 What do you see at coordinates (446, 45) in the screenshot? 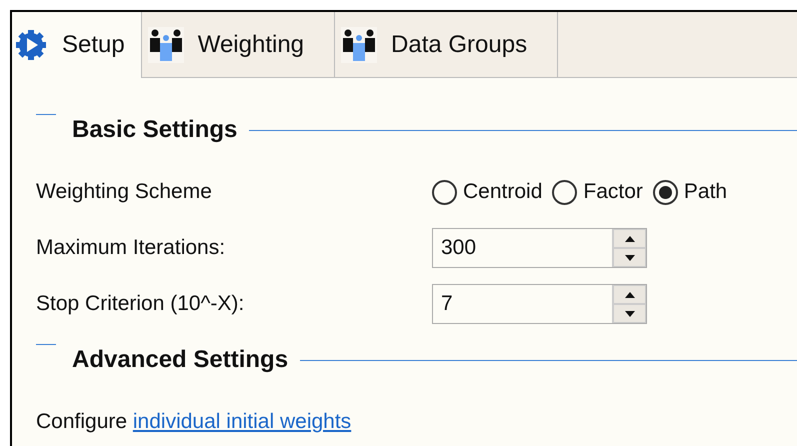
I see `tab: Data Groups` at bounding box center [446, 45].